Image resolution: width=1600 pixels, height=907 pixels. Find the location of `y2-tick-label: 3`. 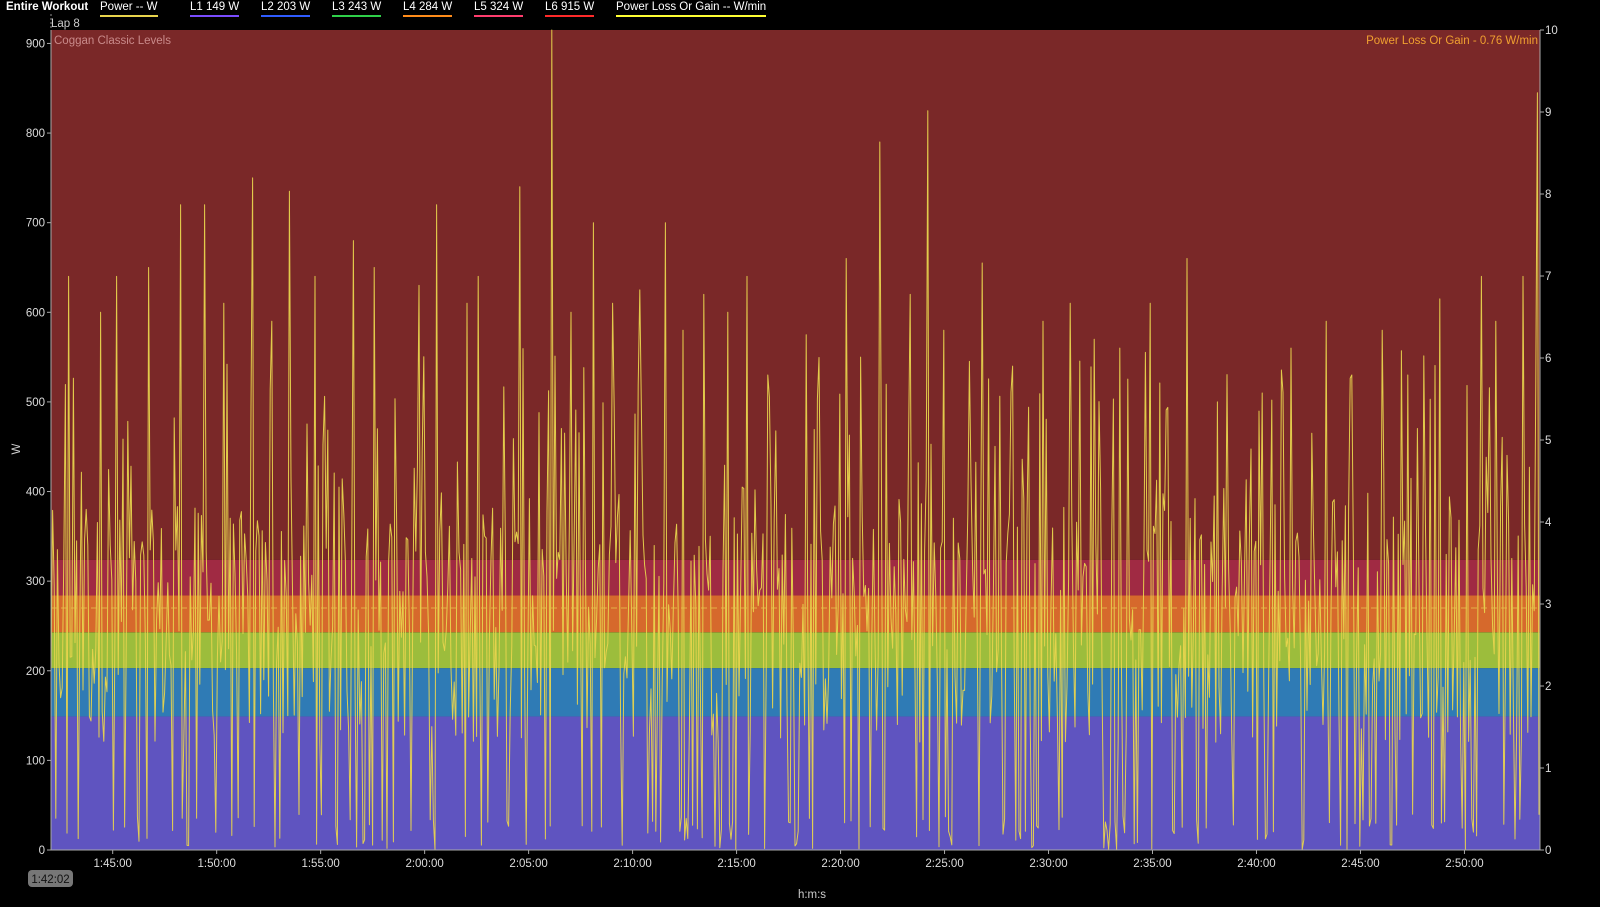

y2-tick-label: 3 is located at coordinates (1548, 605).